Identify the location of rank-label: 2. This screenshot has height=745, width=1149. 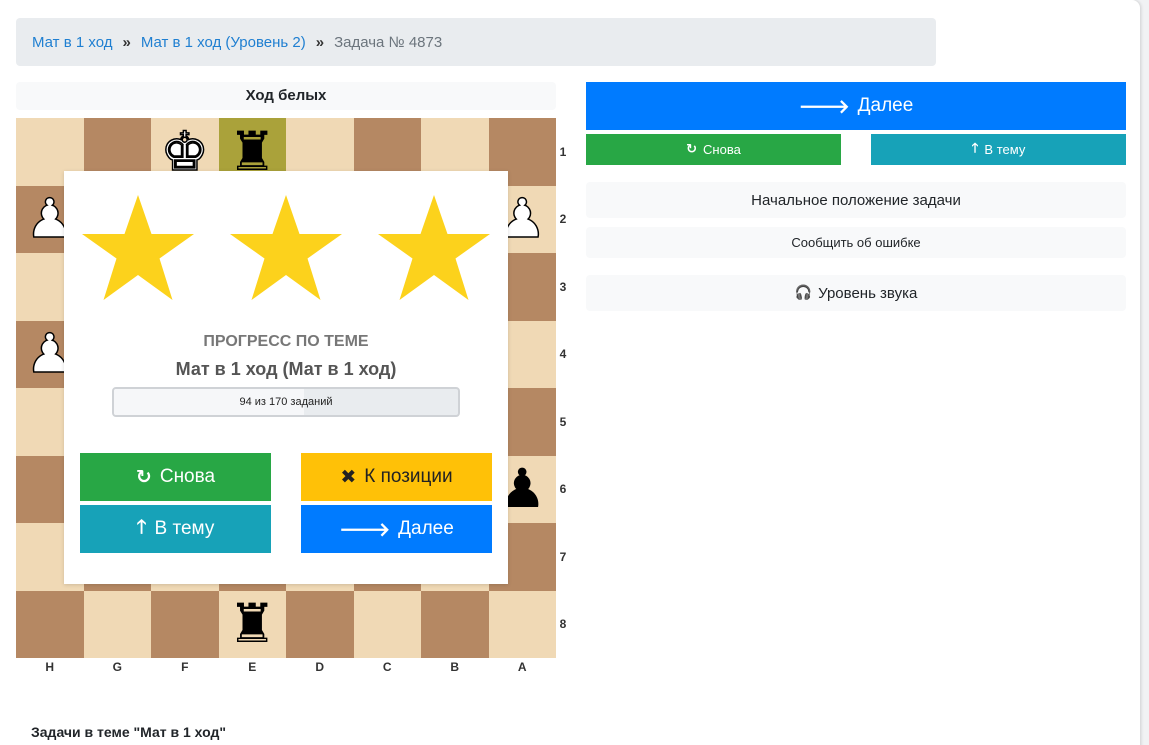
(563, 219).